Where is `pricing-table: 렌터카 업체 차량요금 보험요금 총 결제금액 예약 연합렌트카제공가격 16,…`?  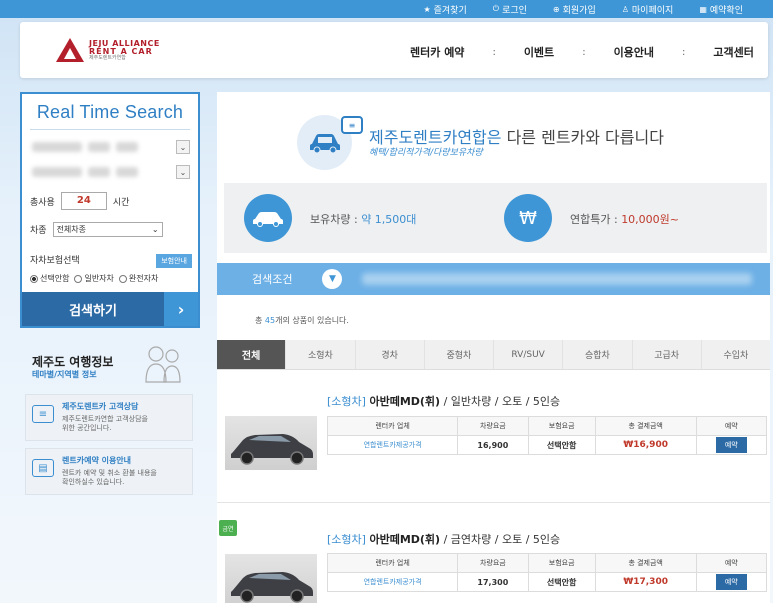
pricing-table: 렌터카 업체 차량요금 보험요금 총 결제금액 예약 연합렌트카제공가격 16,… is located at coordinates (547, 435).